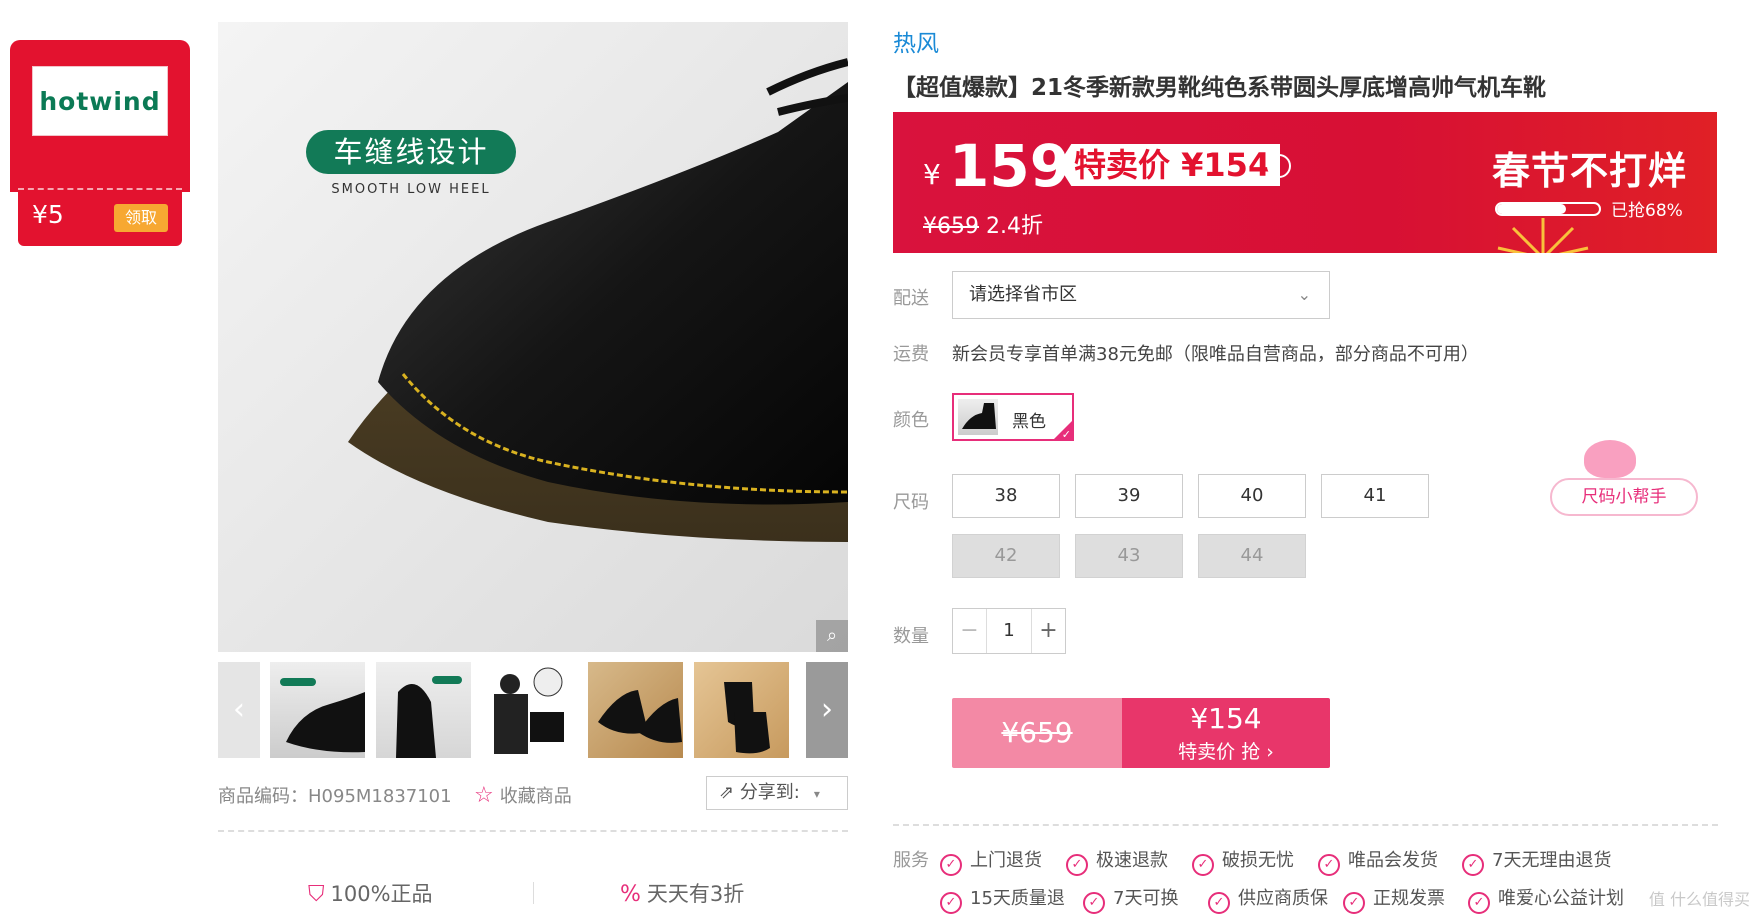 The image size is (1756, 914). What do you see at coordinates (1169, 165) in the screenshot?
I see `special-price-tag: 特卖价 ¥154` at bounding box center [1169, 165].